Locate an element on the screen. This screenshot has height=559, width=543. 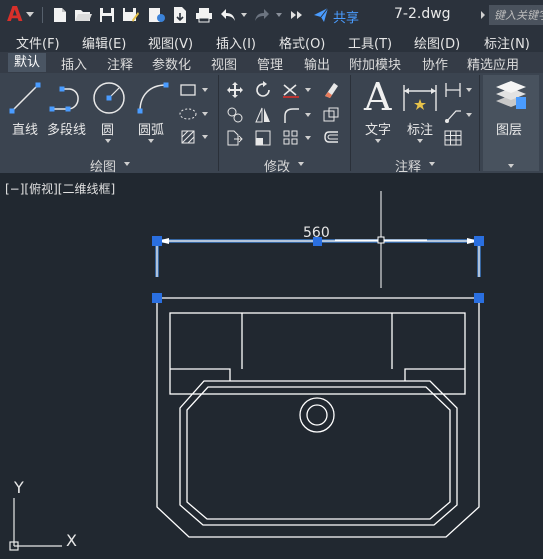
tab-addins: 附加模块 is located at coordinates (375, 63).